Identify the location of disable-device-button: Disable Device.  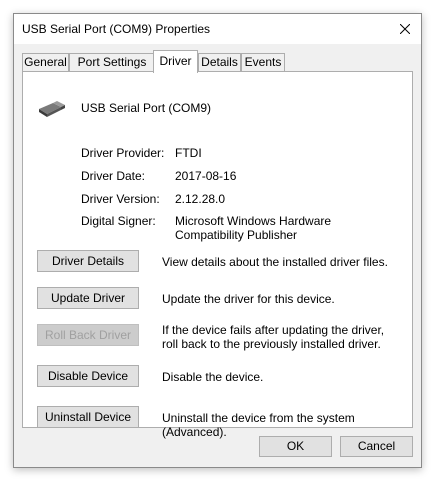
(88, 376).